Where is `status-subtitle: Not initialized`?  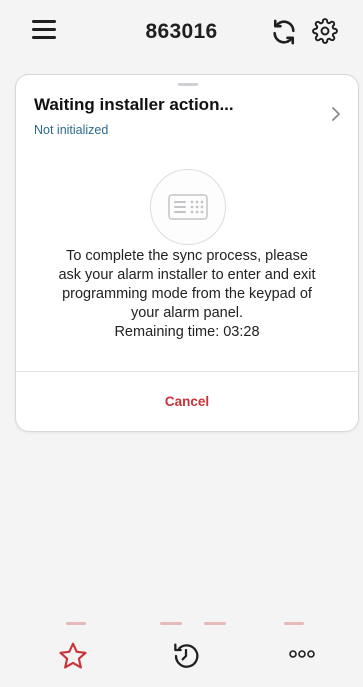
status-subtitle: Not initialized is located at coordinates (71, 130).